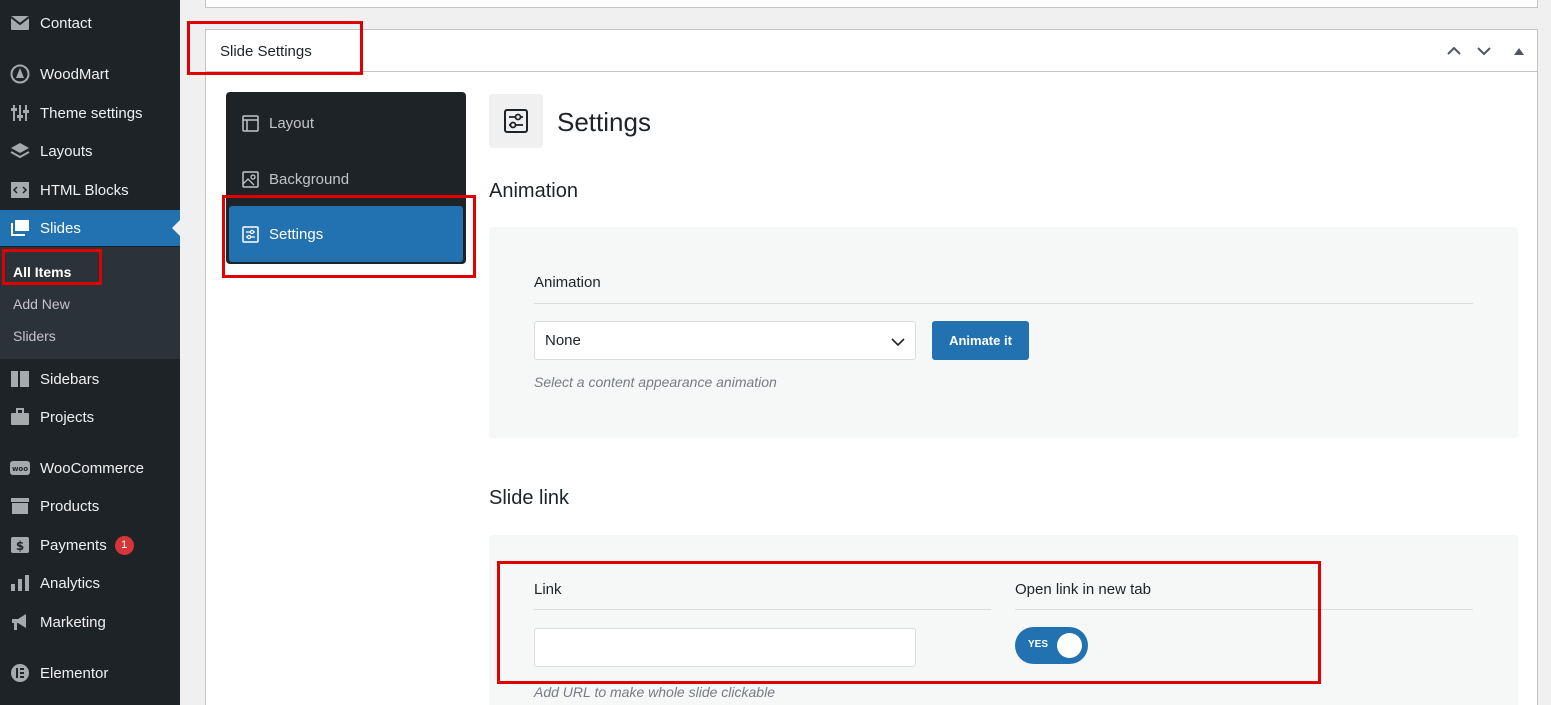 This screenshot has height=705, width=1551. What do you see at coordinates (296, 234) in the screenshot?
I see `tab-label: Settings` at bounding box center [296, 234].